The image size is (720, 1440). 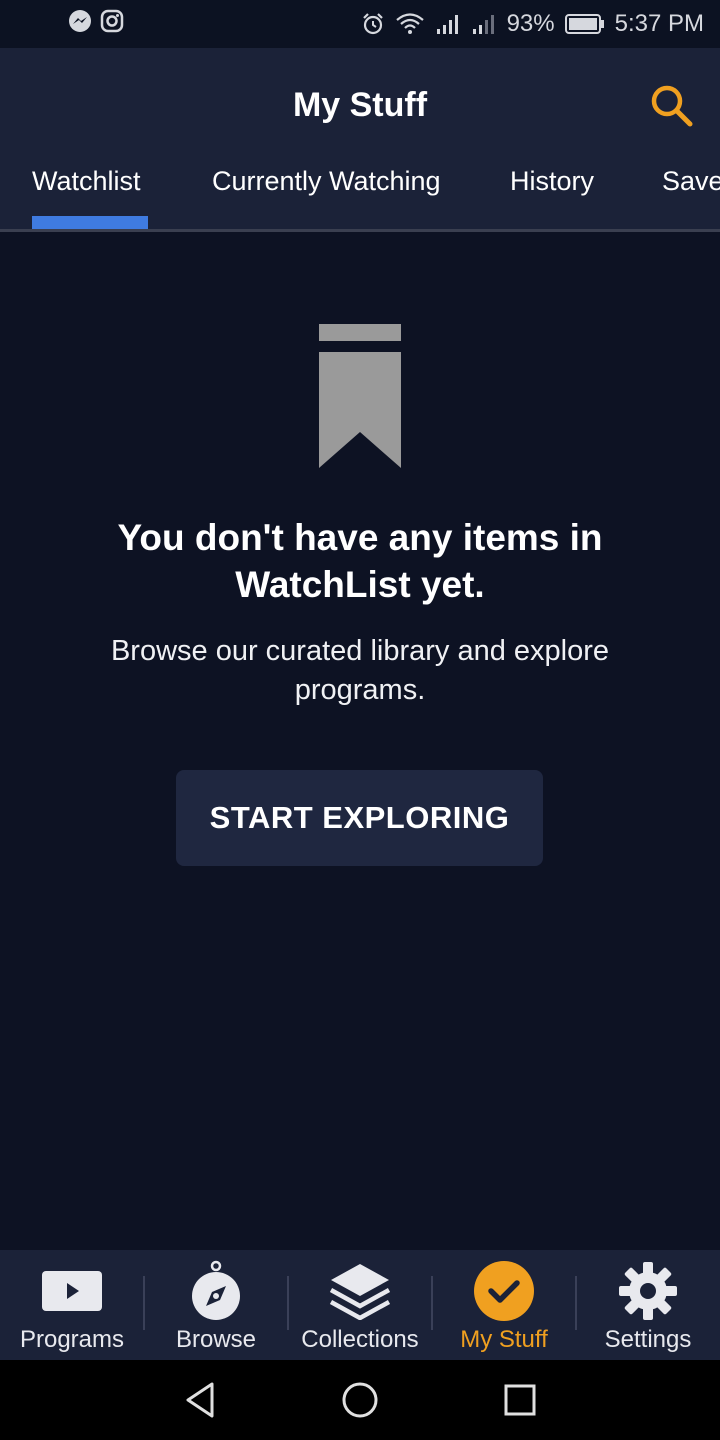 What do you see at coordinates (216, 1290) in the screenshot?
I see `compass-icon` at bounding box center [216, 1290].